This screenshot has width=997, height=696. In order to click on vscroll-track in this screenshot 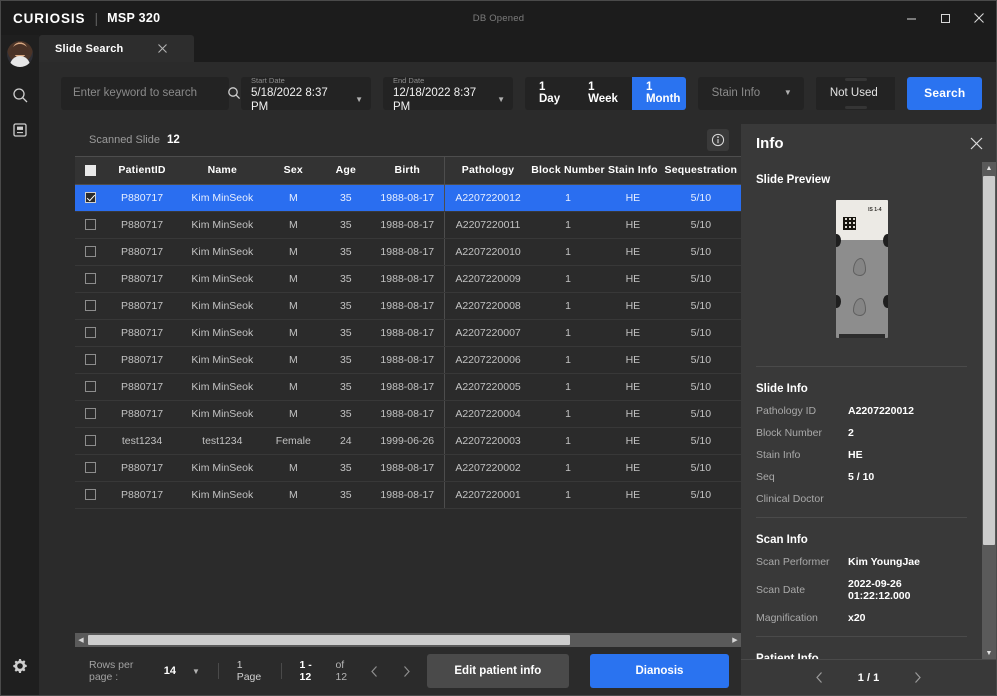, I will do `click(989, 410)`.